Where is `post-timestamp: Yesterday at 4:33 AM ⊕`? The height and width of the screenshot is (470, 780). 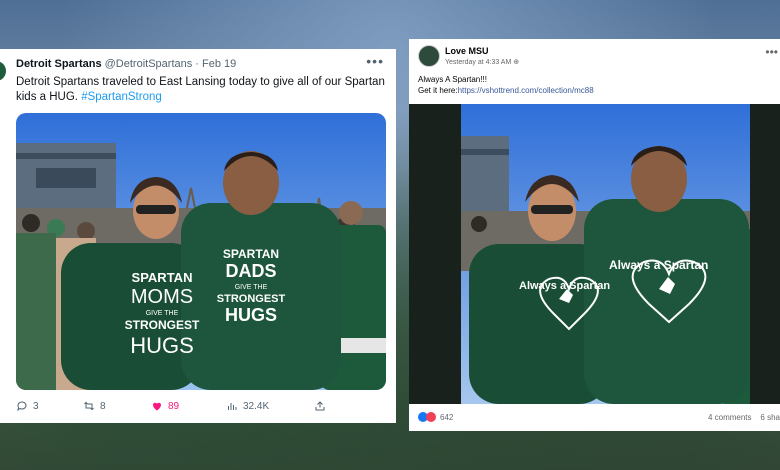 post-timestamp: Yesterday at 4:33 AM ⊕ is located at coordinates (482, 62).